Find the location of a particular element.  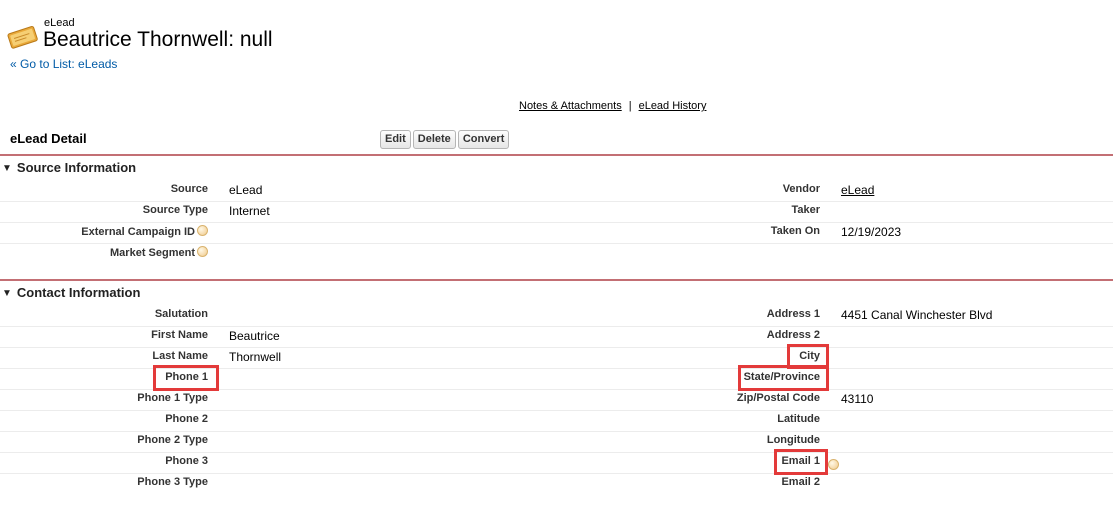

field-label: Phone 2 is located at coordinates (186, 419).